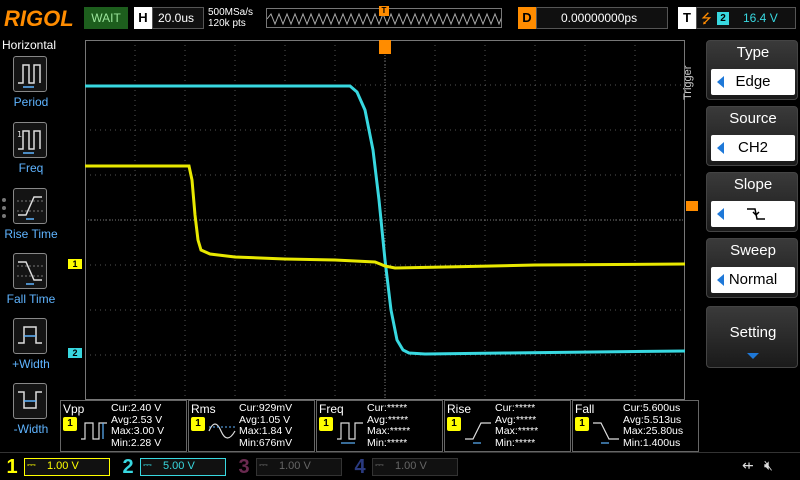 The height and width of the screenshot is (480, 800). I want to click on trigger-slope-button: Slope, so click(752, 202).